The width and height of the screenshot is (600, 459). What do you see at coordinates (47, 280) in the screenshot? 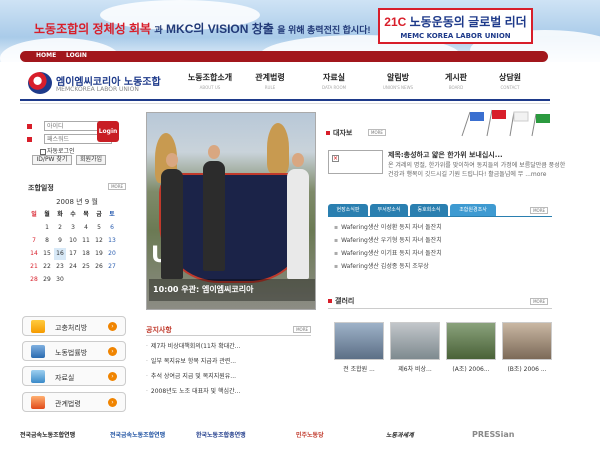
I see `calendar-day: 29` at bounding box center [47, 280].